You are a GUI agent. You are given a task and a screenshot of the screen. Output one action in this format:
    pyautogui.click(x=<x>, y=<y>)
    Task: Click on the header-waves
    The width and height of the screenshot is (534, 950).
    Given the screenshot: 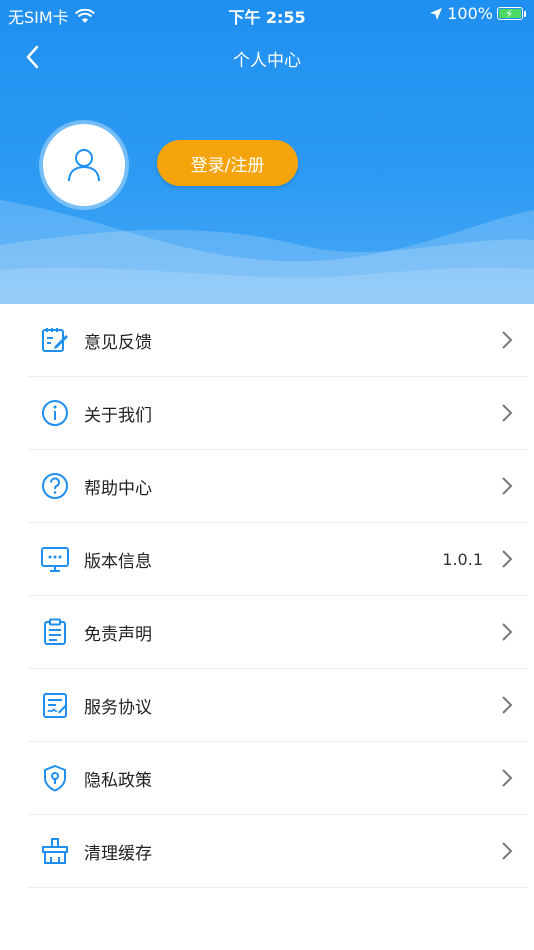 What is the action you would take?
    pyautogui.click(x=267, y=252)
    